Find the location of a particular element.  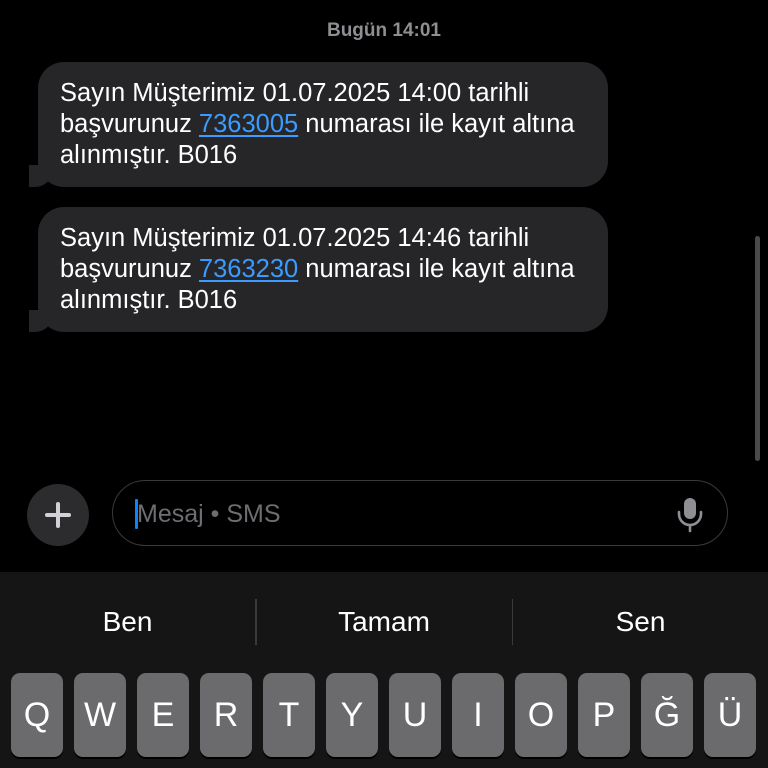

suggestion-item: Tamam is located at coordinates (384, 622).